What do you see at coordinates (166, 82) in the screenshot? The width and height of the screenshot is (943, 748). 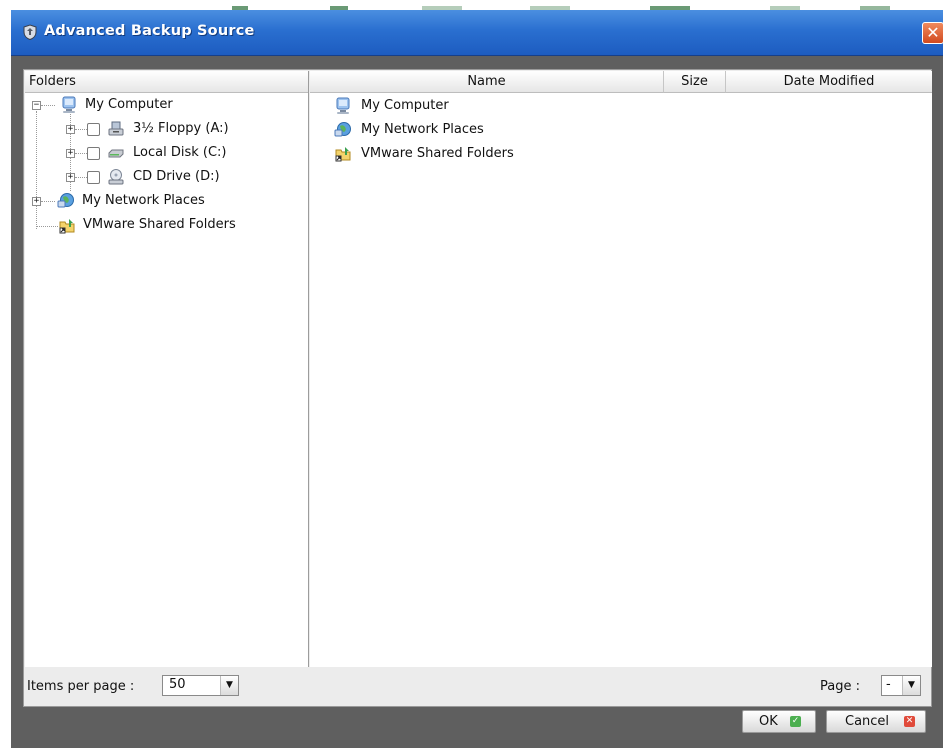 I see `folders-header: Folders` at bounding box center [166, 82].